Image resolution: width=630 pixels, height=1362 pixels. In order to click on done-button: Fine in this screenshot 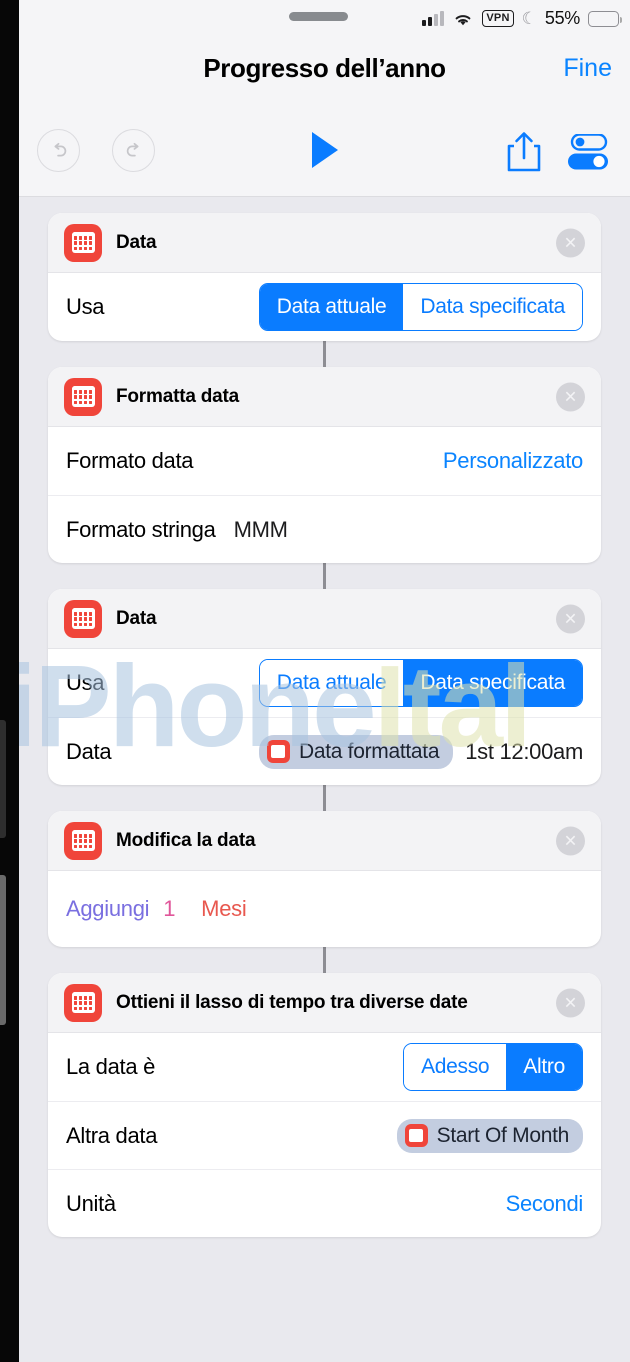, I will do `click(587, 68)`.